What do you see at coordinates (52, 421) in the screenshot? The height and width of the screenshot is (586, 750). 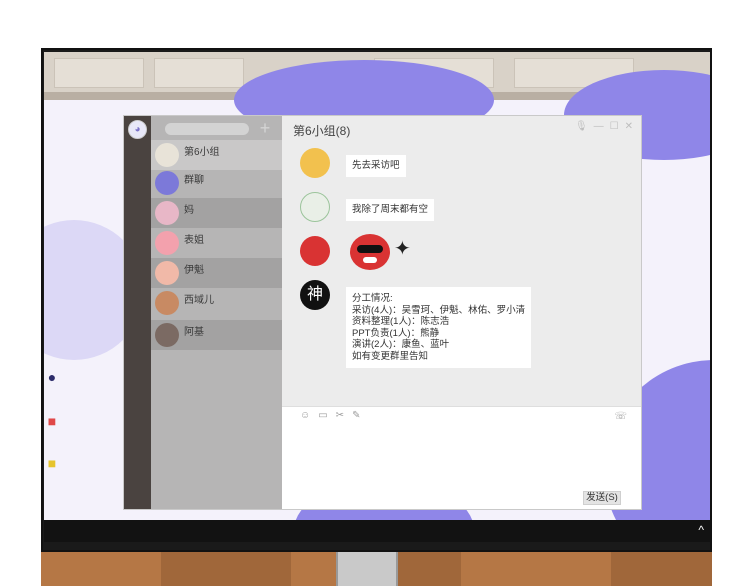 I see `desktop-app-icon-2: ■` at bounding box center [52, 421].